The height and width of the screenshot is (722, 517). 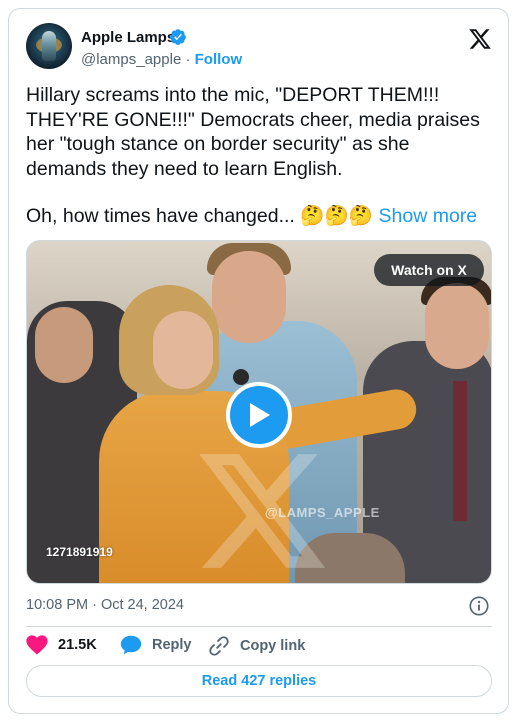 What do you see at coordinates (259, 681) in the screenshot?
I see `read-replies-button: Read 427 replies` at bounding box center [259, 681].